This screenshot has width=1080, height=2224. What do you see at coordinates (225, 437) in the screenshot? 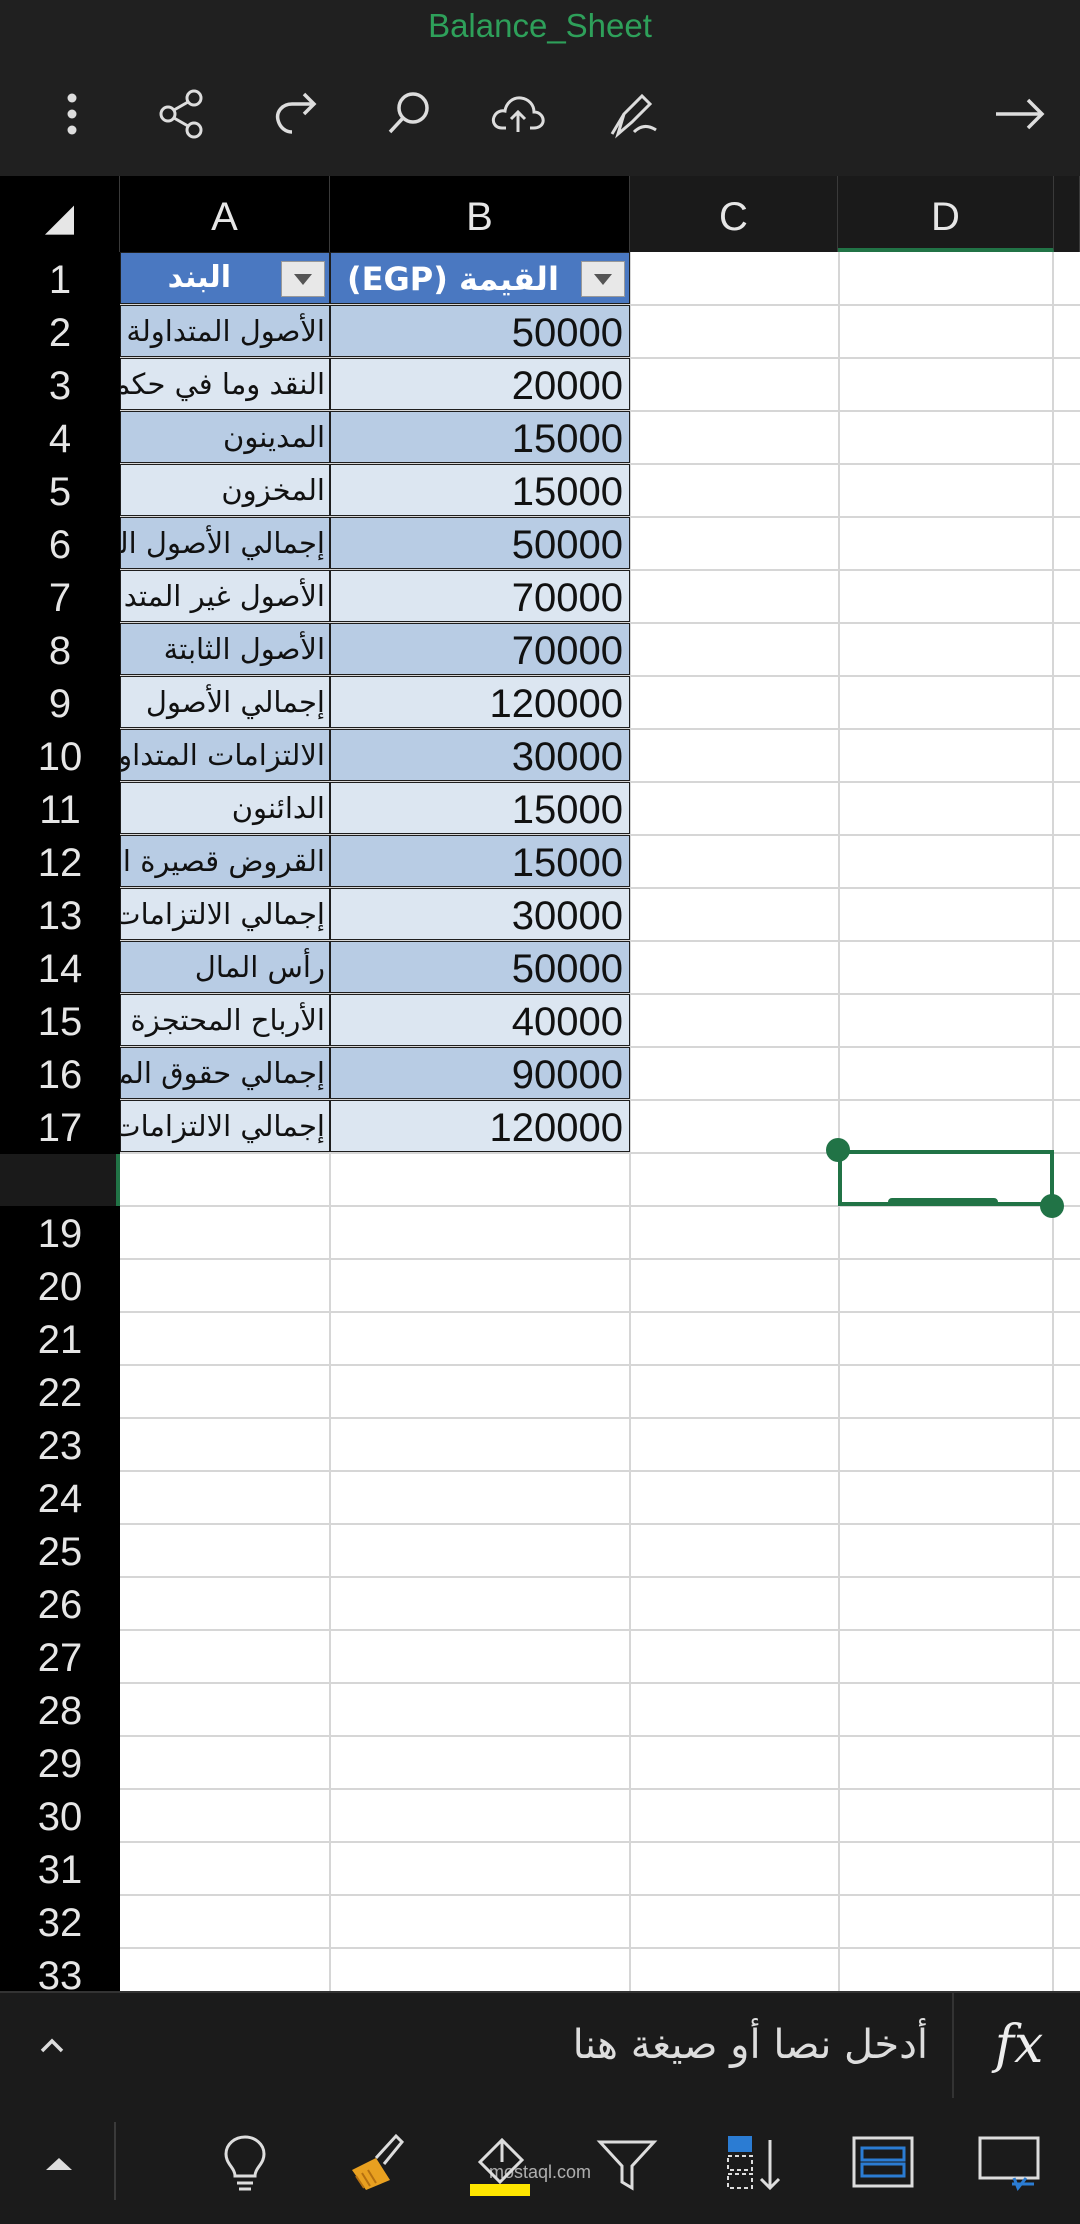
I see `table-cell-item: المدينون` at bounding box center [225, 437].